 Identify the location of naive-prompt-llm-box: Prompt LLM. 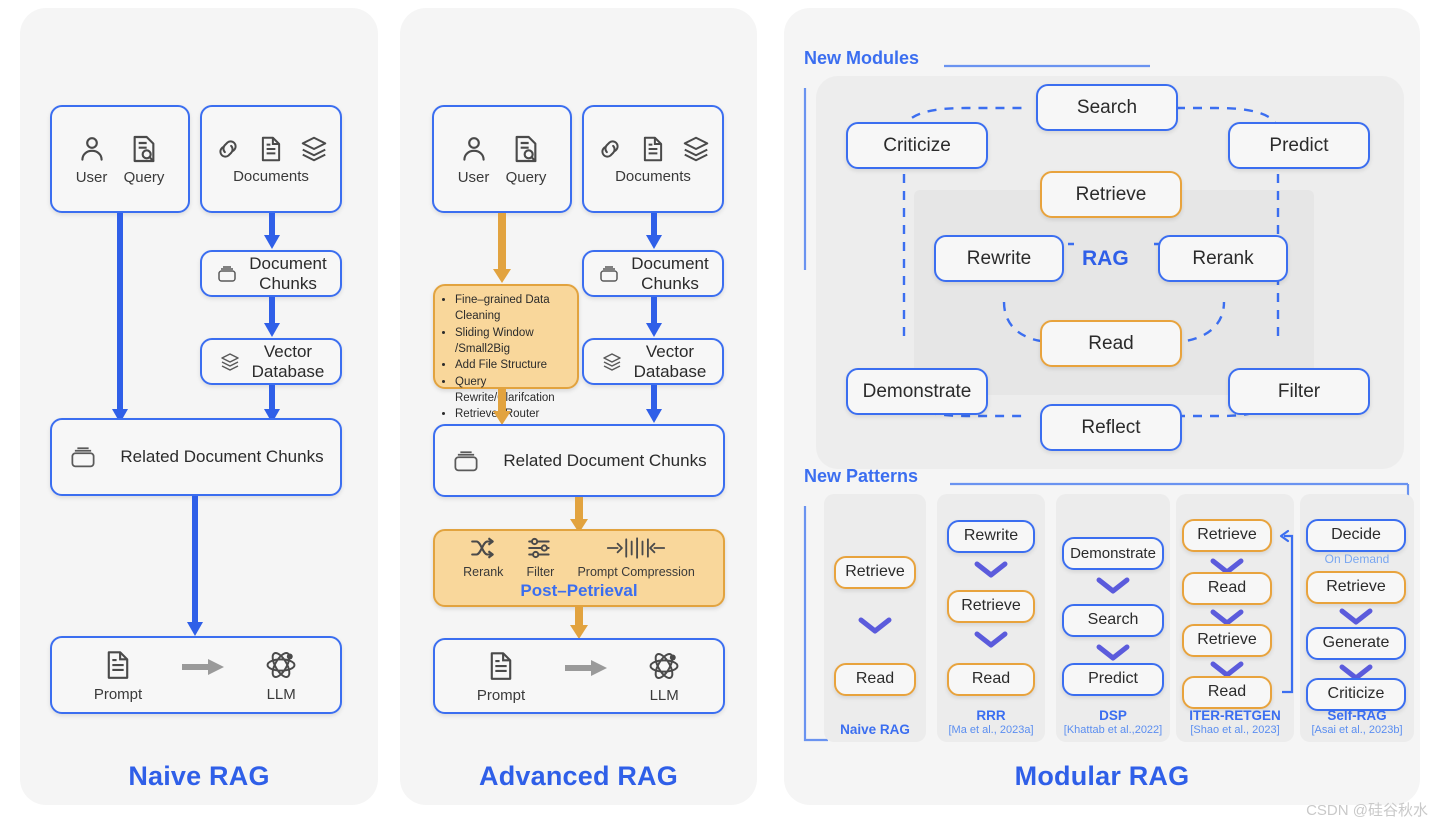
(196, 675).